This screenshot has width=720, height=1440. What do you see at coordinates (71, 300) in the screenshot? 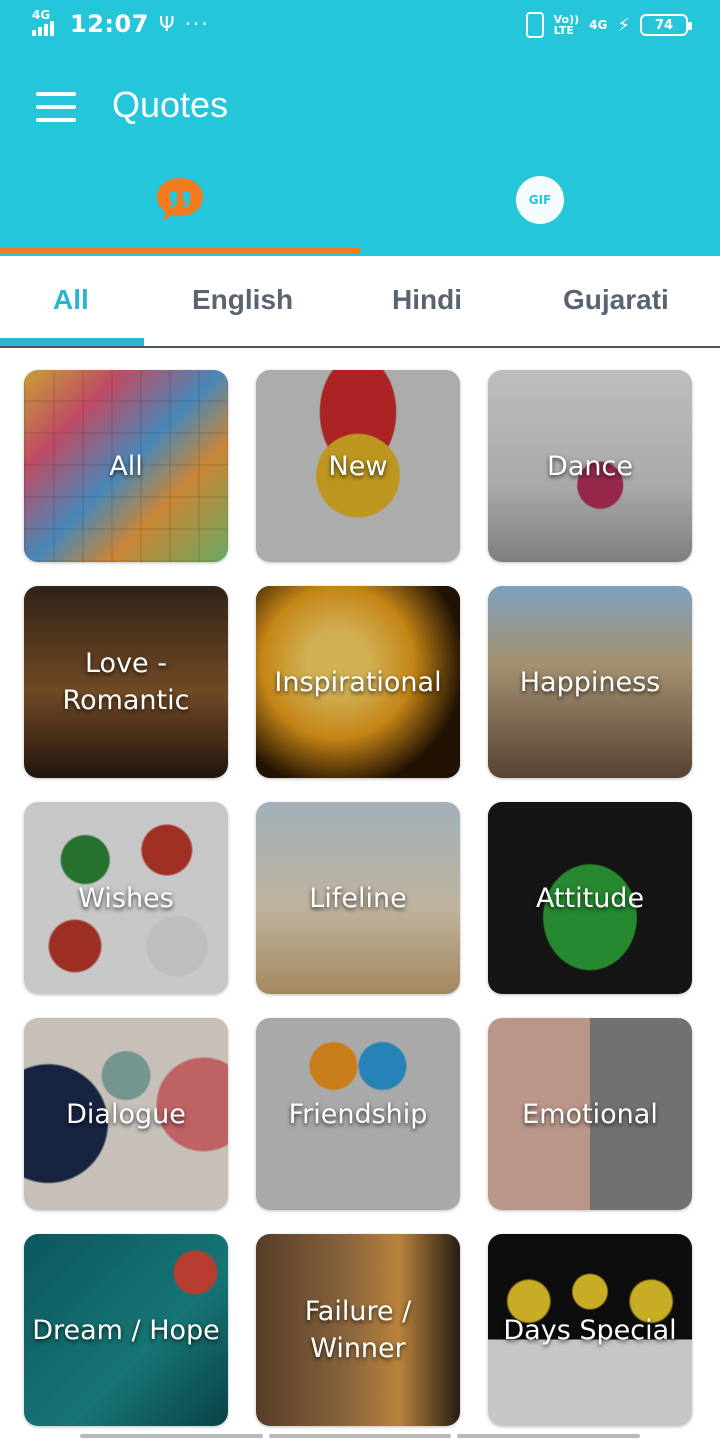
I see `tab-all: All` at bounding box center [71, 300].